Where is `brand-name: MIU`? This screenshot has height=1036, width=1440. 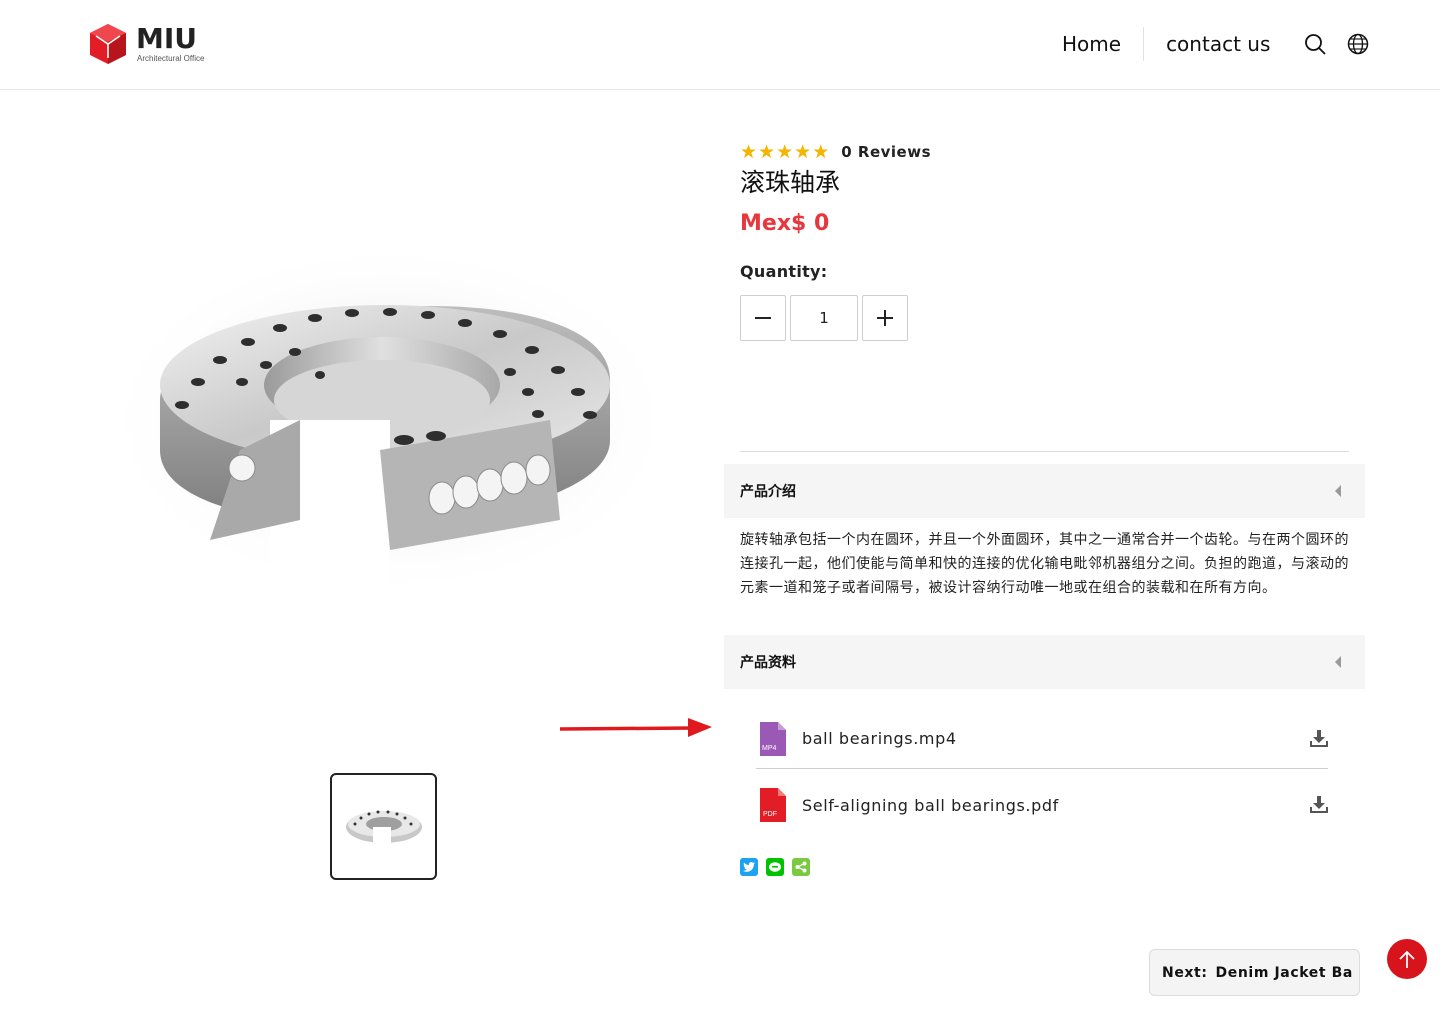 brand-name: MIU is located at coordinates (167, 38).